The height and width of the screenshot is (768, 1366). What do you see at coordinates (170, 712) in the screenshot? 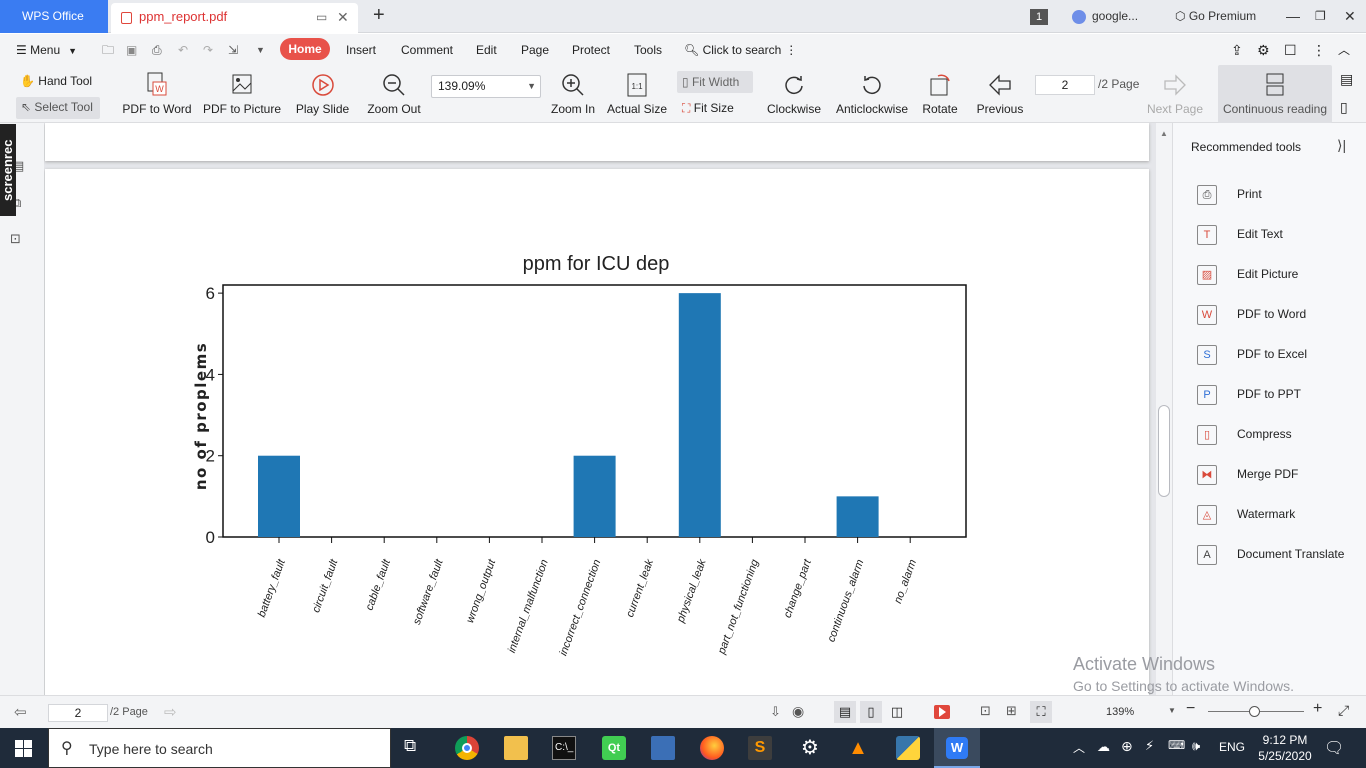
I see `next-page-icon: ⇨` at bounding box center [170, 712].